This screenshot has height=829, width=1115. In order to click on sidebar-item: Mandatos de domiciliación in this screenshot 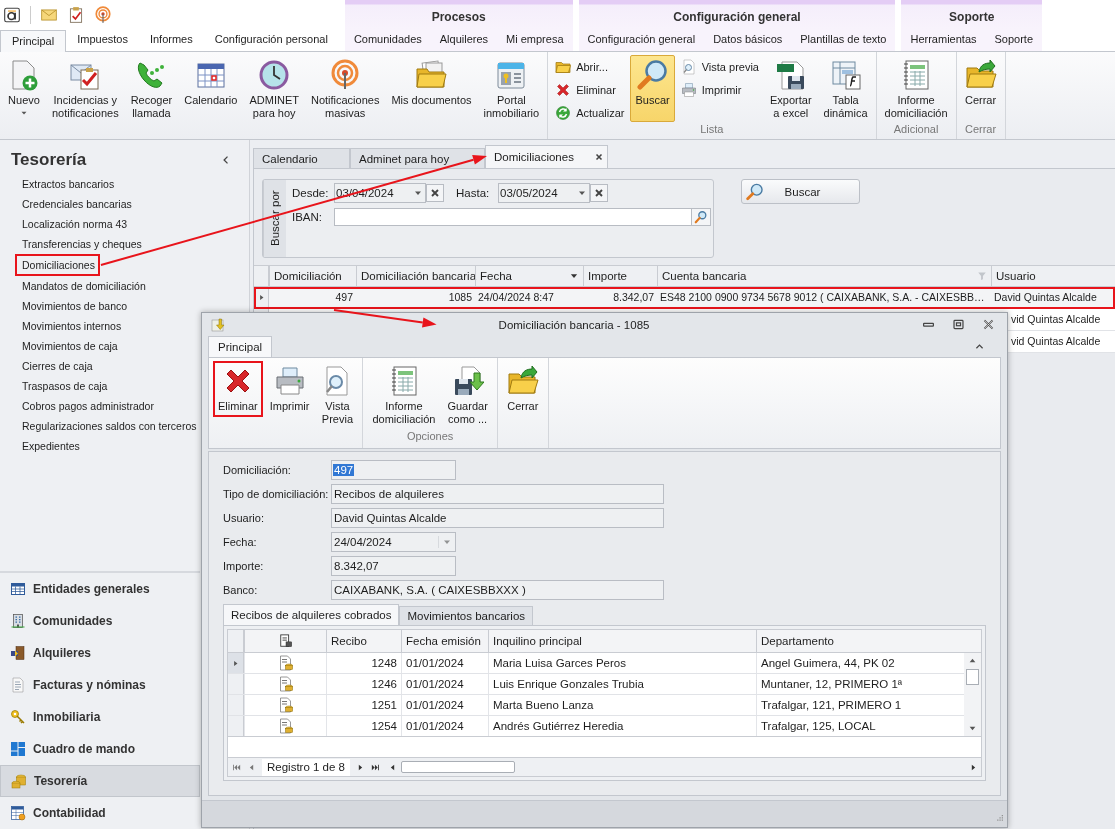, I will do `click(83, 286)`.